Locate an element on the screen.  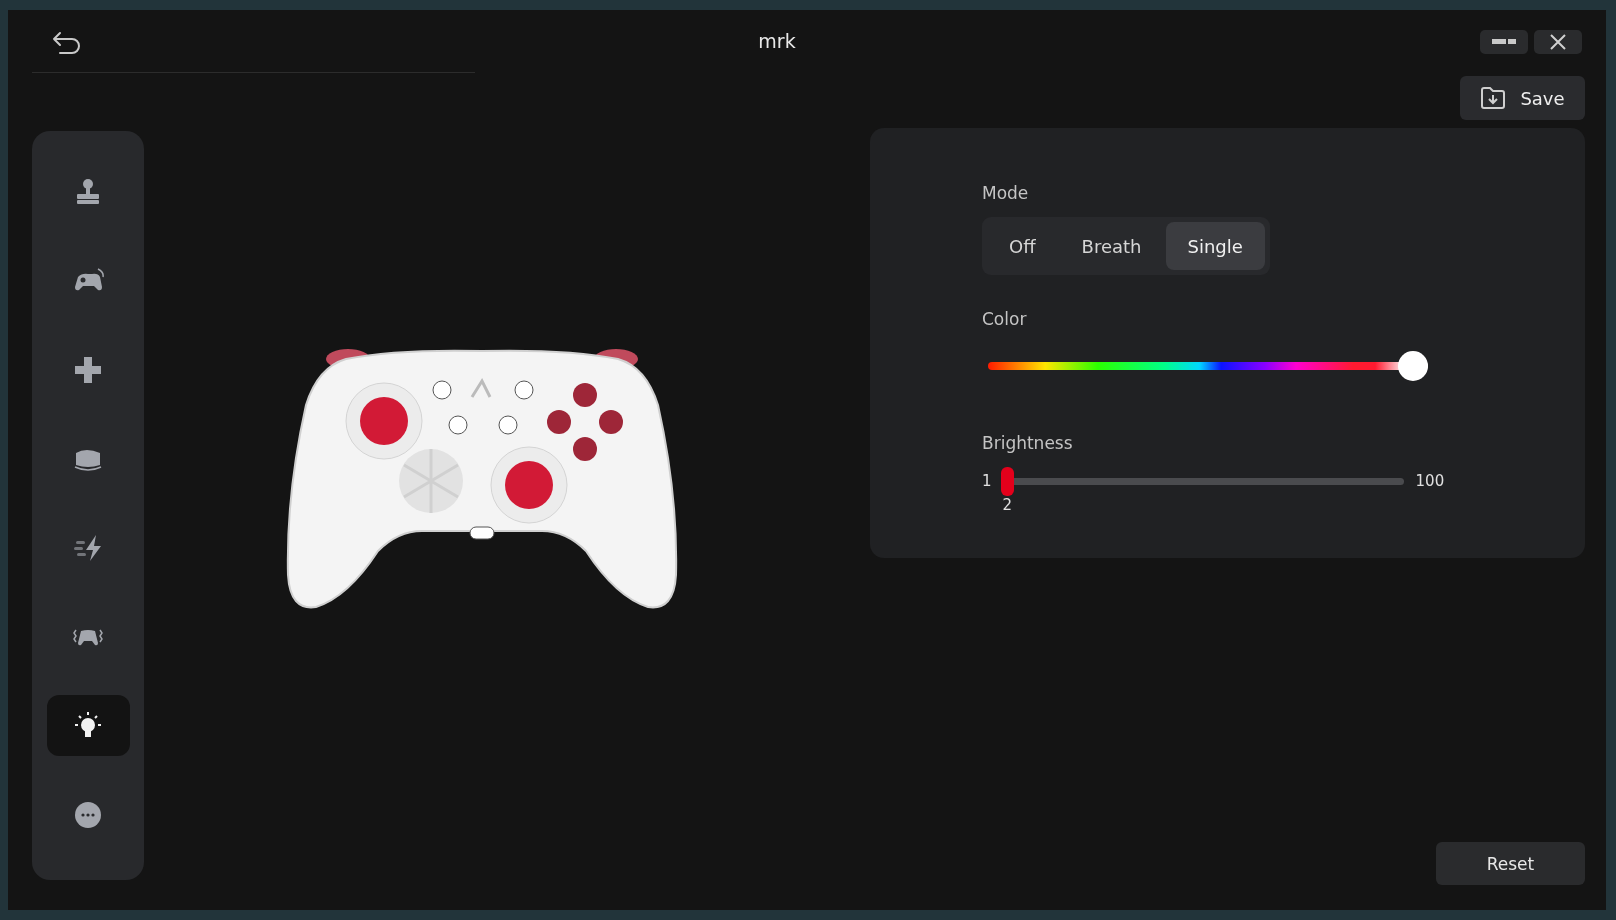
close-icon is located at coordinates (1558, 42).